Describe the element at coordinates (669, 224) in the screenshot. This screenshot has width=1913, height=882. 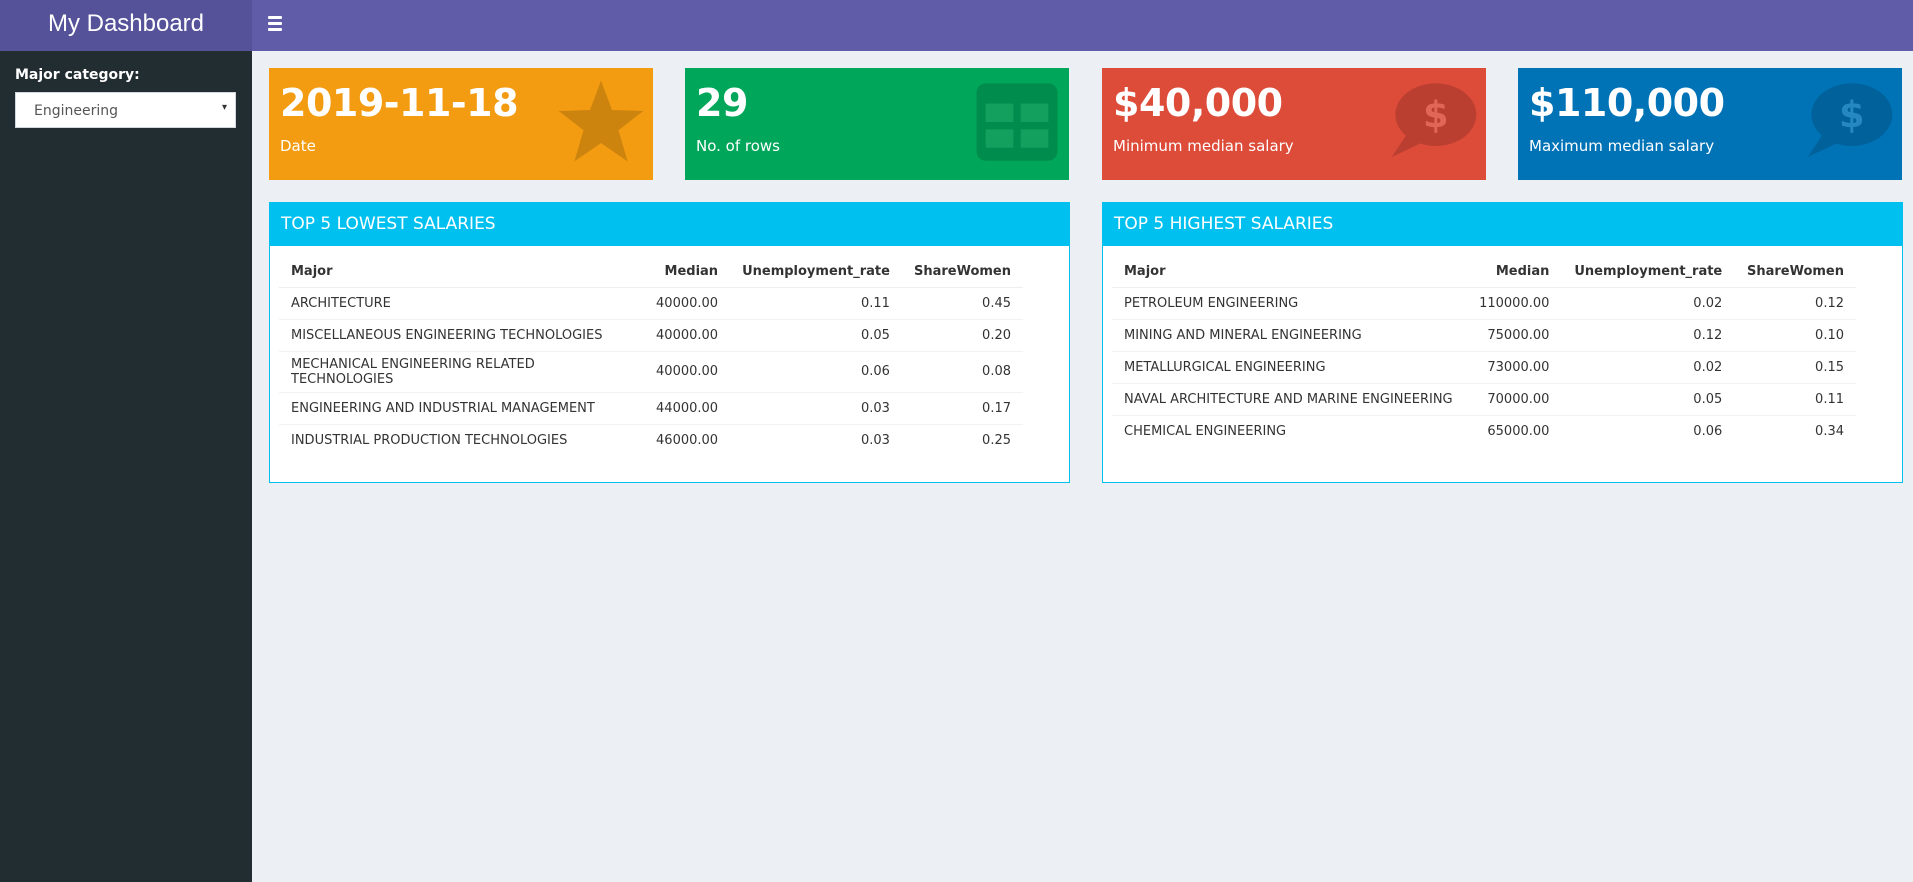
I see `box-title: TOP 5 LOWEST SALARIES` at that location.